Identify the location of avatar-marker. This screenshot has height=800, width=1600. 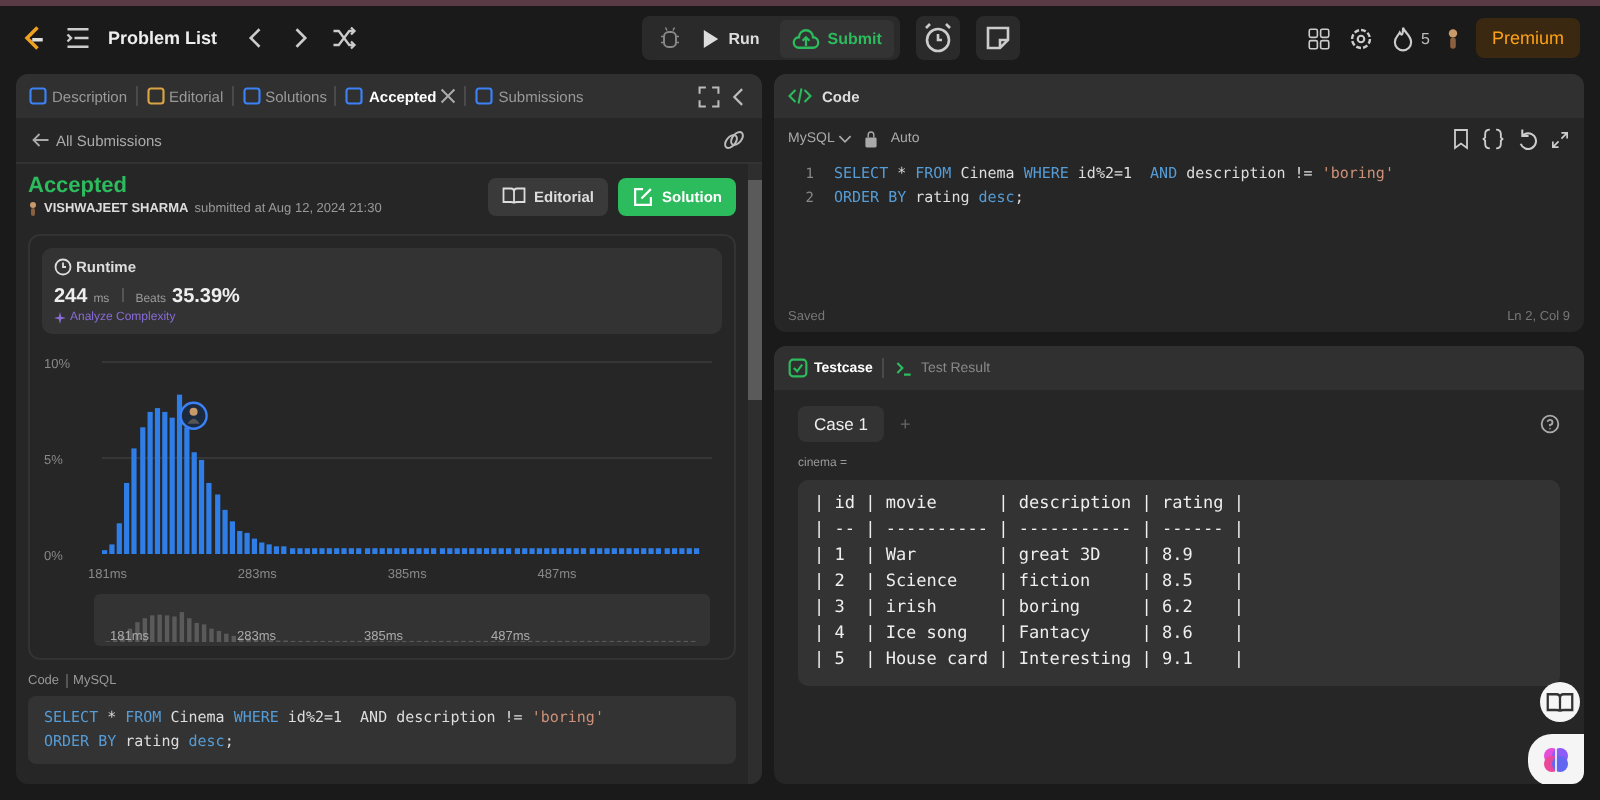
(193, 415).